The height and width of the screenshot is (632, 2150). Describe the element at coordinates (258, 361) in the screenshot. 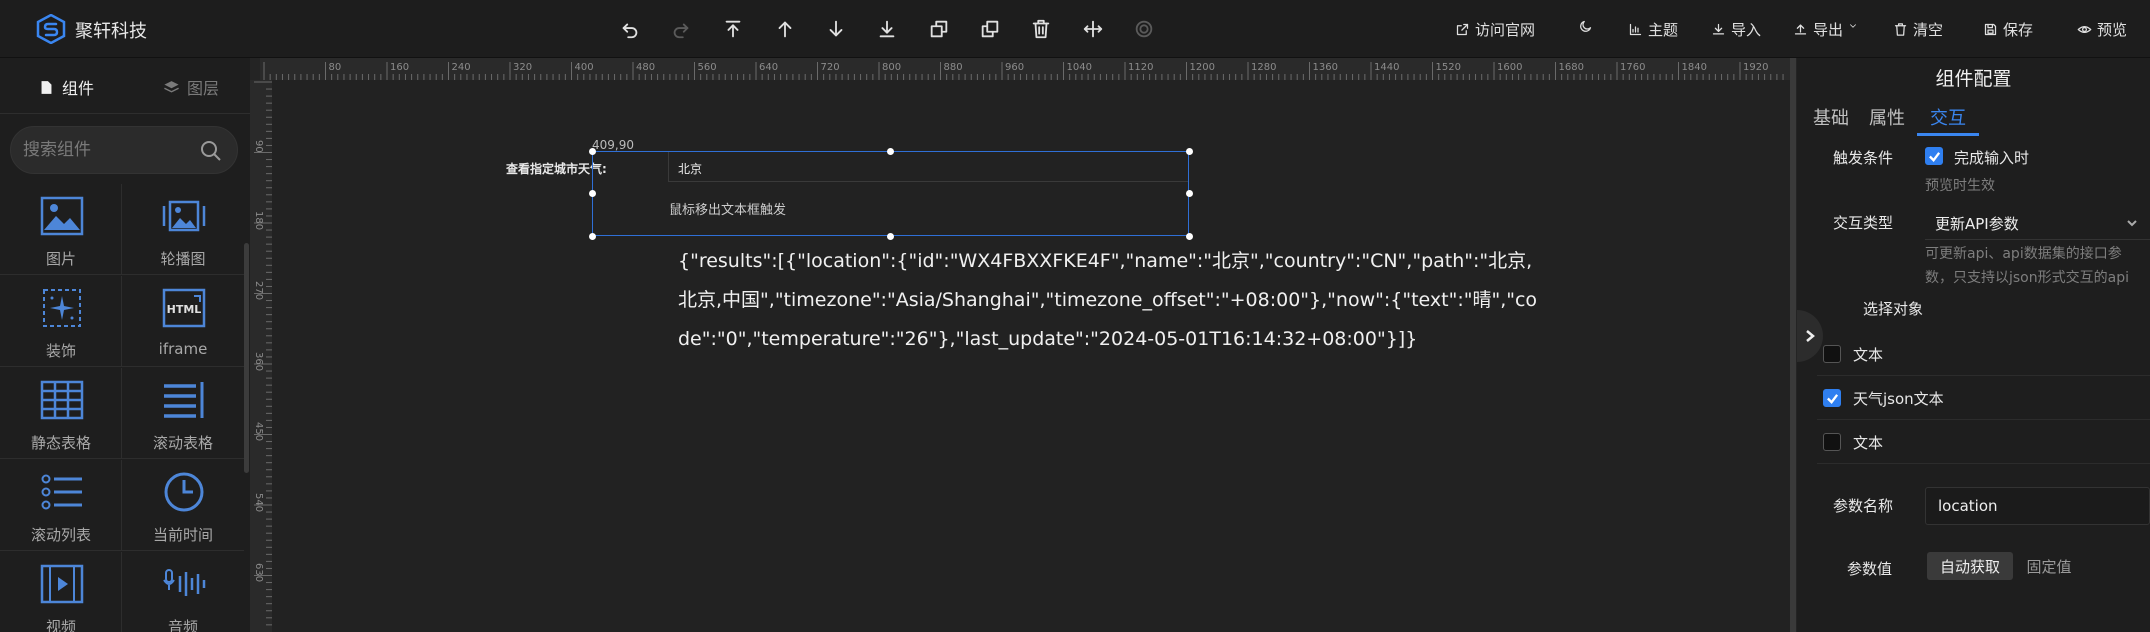

I see `ruler-label: 360` at that location.